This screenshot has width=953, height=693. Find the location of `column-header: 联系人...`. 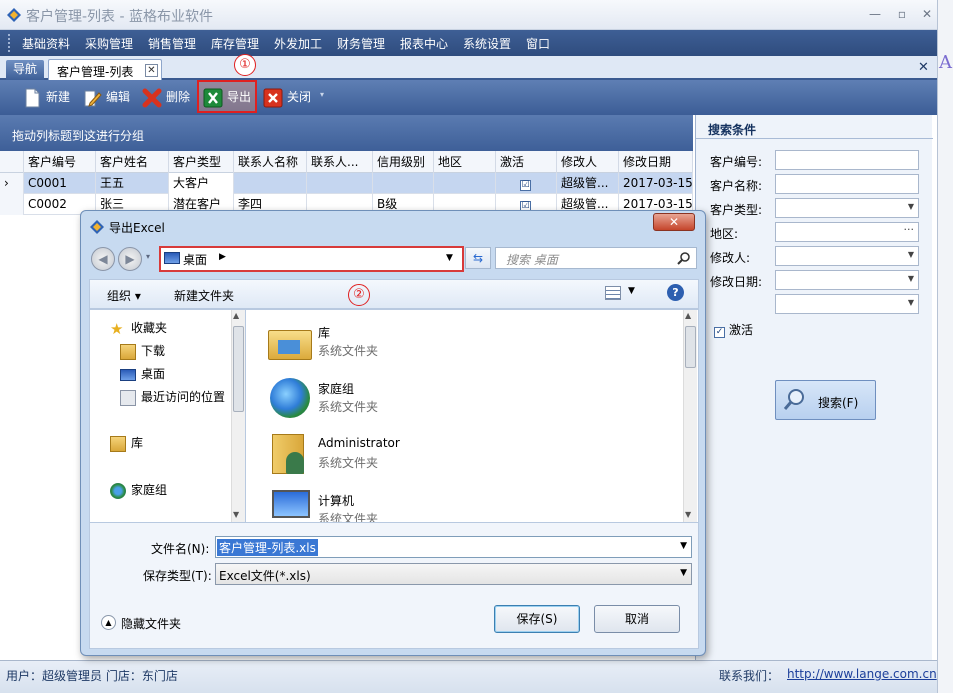

column-header: 联系人... is located at coordinates (340, 162).